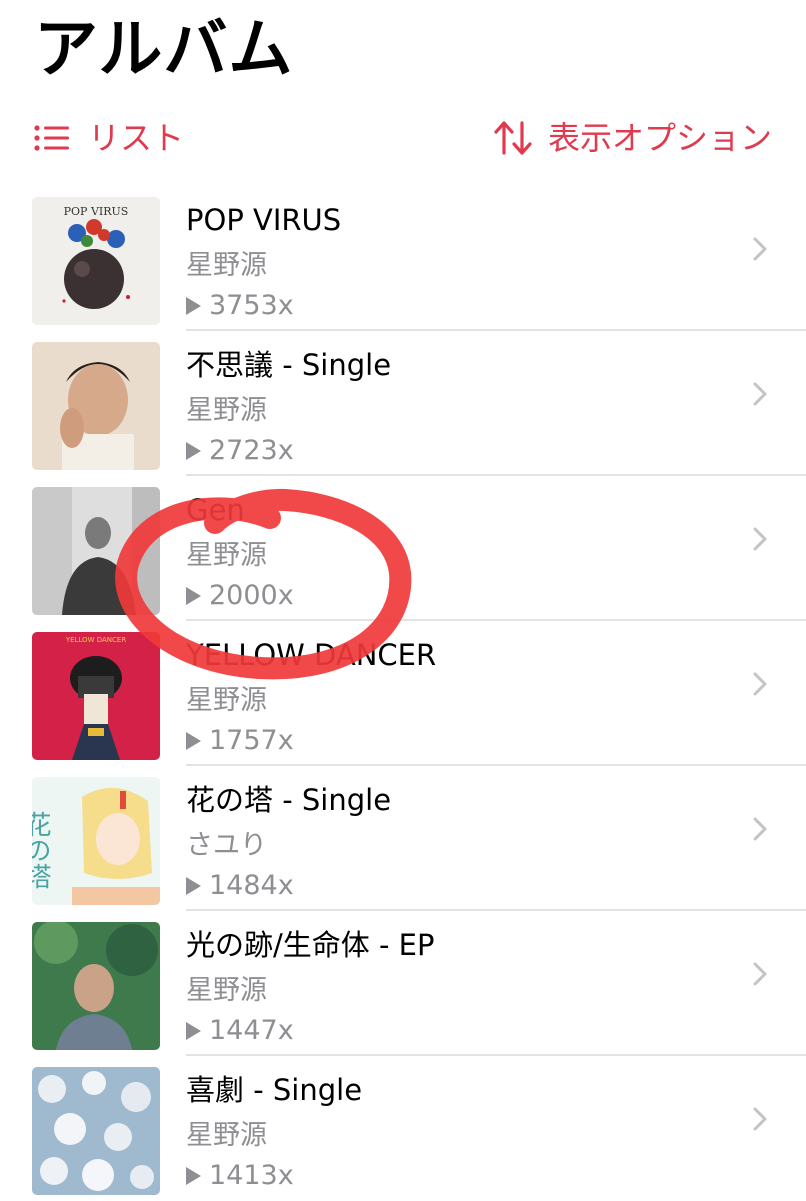 This screenshot has height=1201, width=806. I want to click on album-title: 喜劇 - Single, so click(274, 1090).